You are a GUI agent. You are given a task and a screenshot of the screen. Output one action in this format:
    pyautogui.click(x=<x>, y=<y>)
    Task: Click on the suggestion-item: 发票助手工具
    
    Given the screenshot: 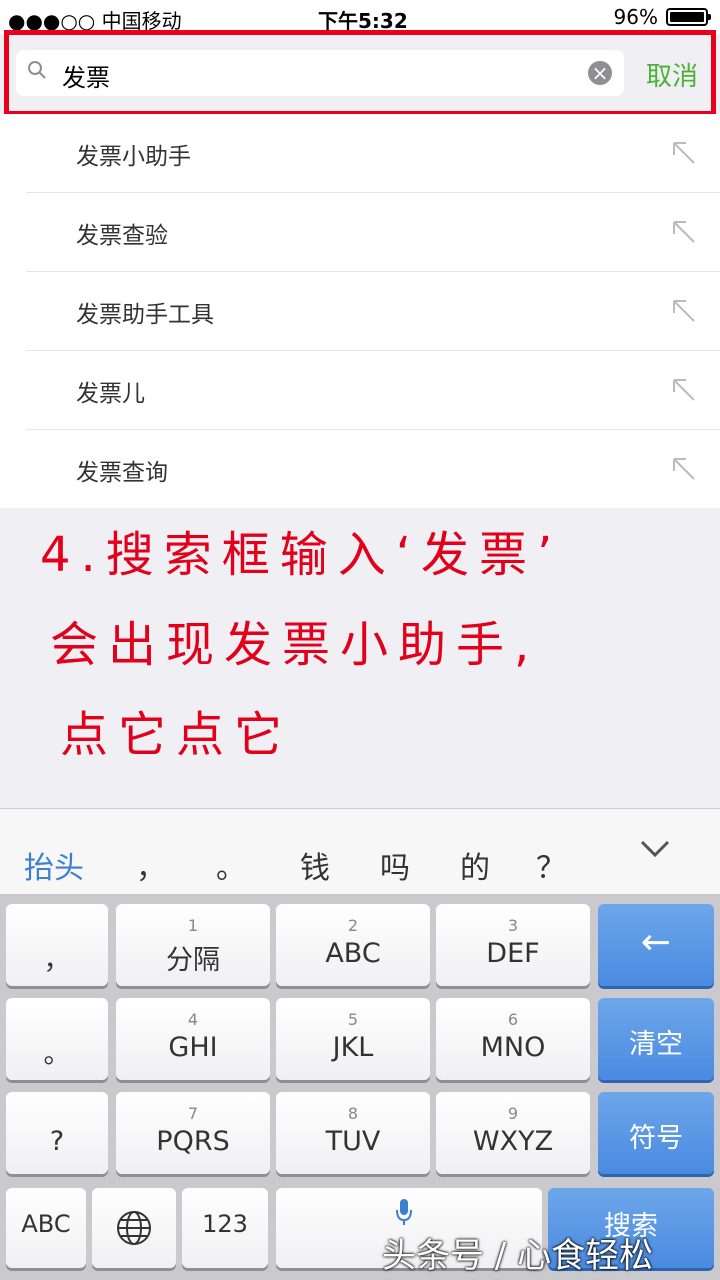 What is the action you would take?
    pyautogui.click(x=373, y=311)
    